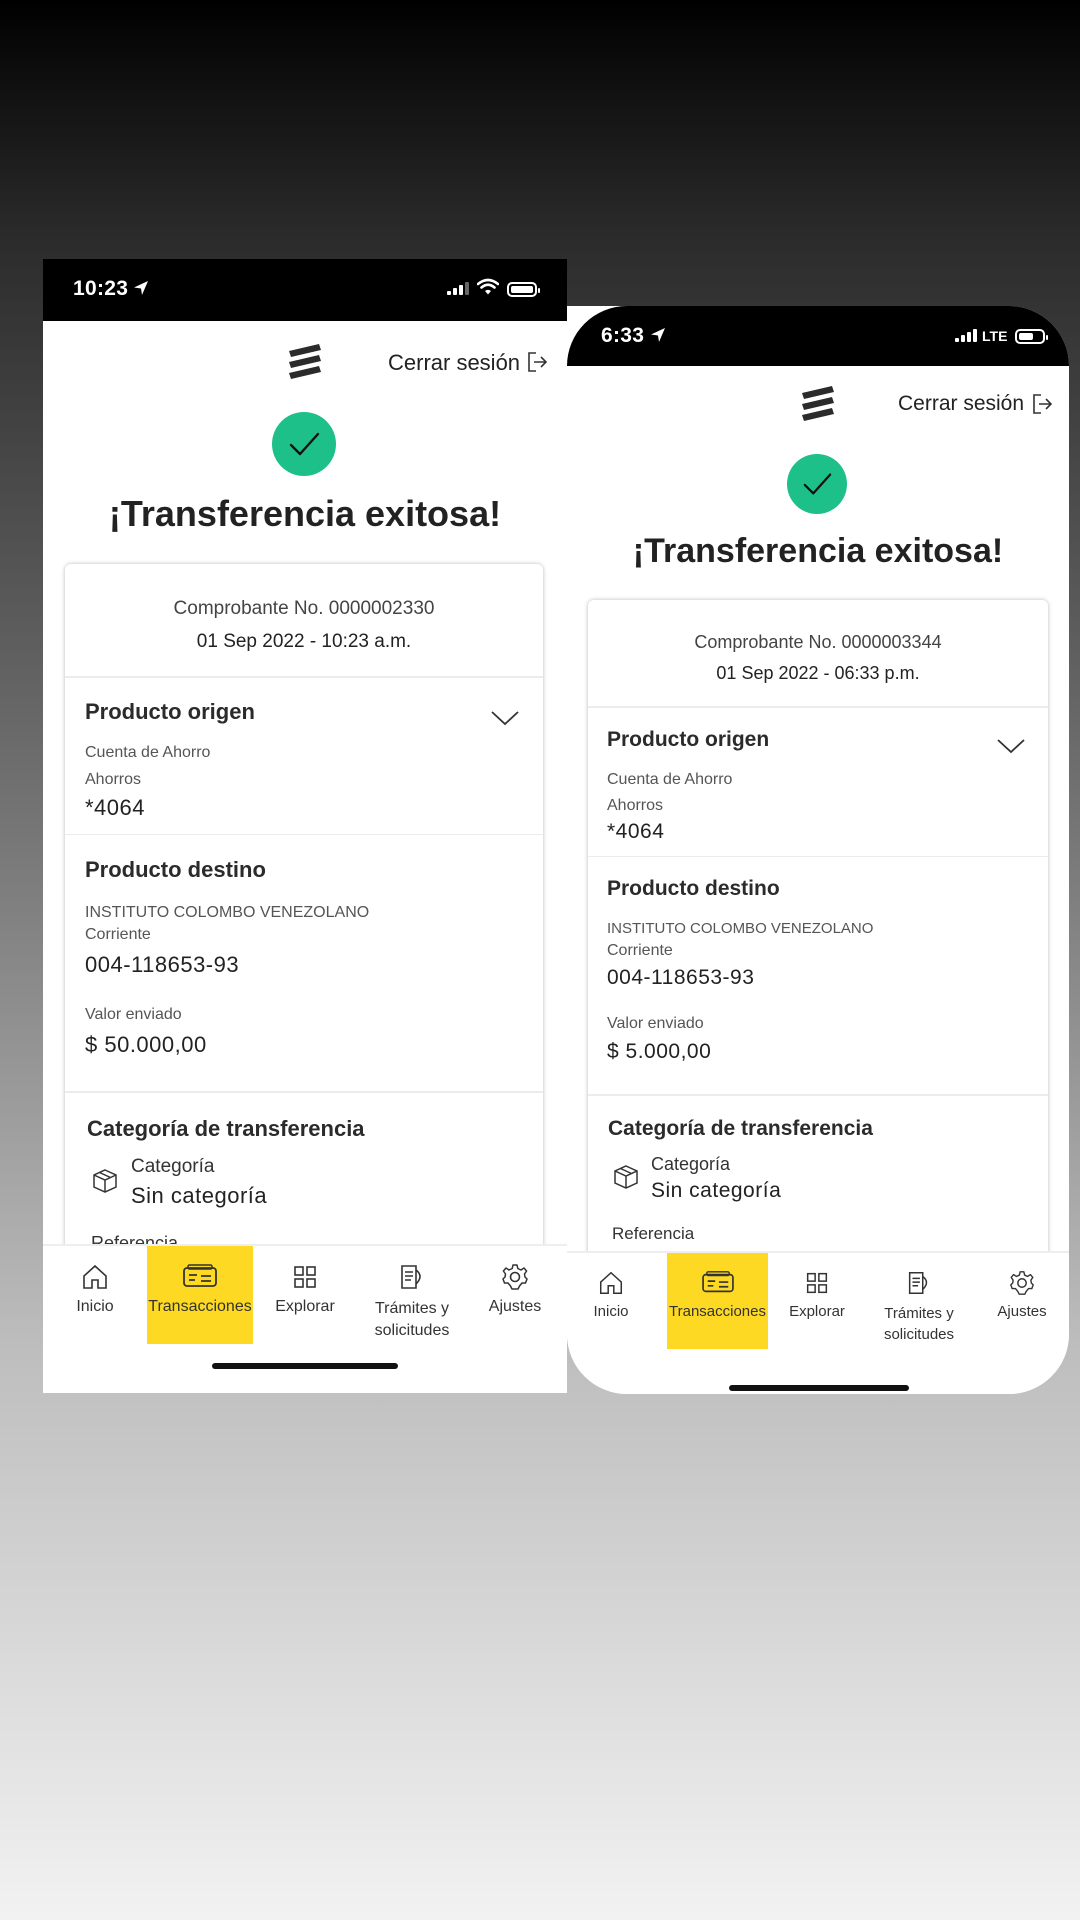  Describe the element at coordinates (304, 641) in the screenshot. I see `receipt-datetime: 01 Sep 2022 - 10:23 a.m.` at that location.